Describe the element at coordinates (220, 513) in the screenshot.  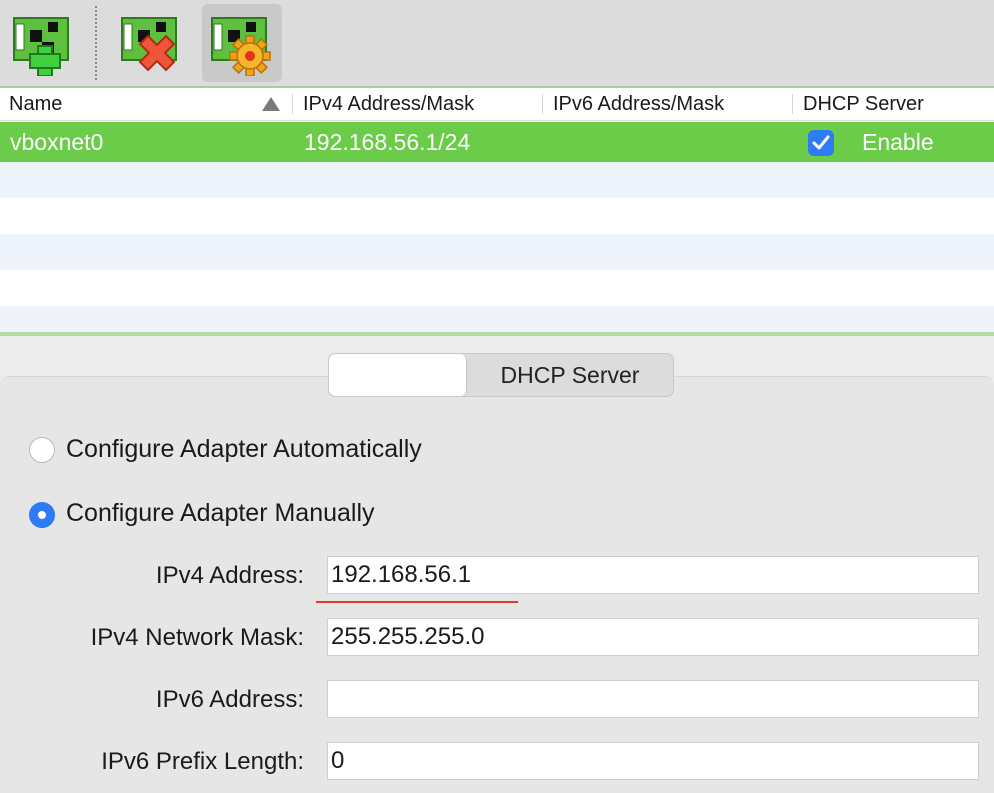
I see `configure-manually-label: Configure Adapter Manually` at that location.